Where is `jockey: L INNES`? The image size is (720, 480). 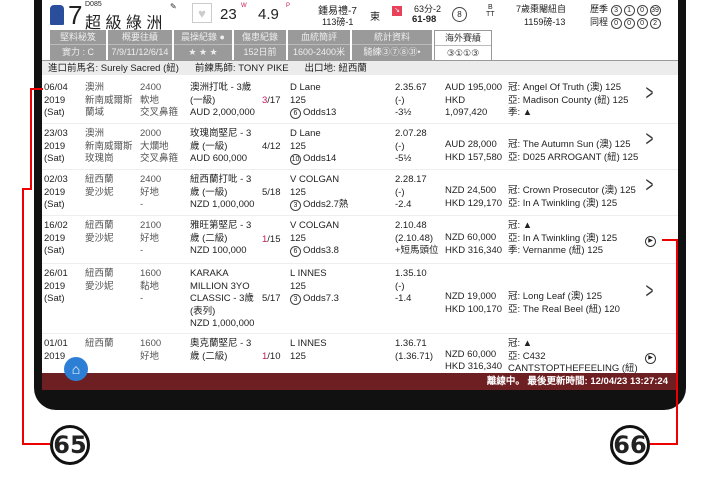 jockey: L INNES is located at coordinates (308, 343).